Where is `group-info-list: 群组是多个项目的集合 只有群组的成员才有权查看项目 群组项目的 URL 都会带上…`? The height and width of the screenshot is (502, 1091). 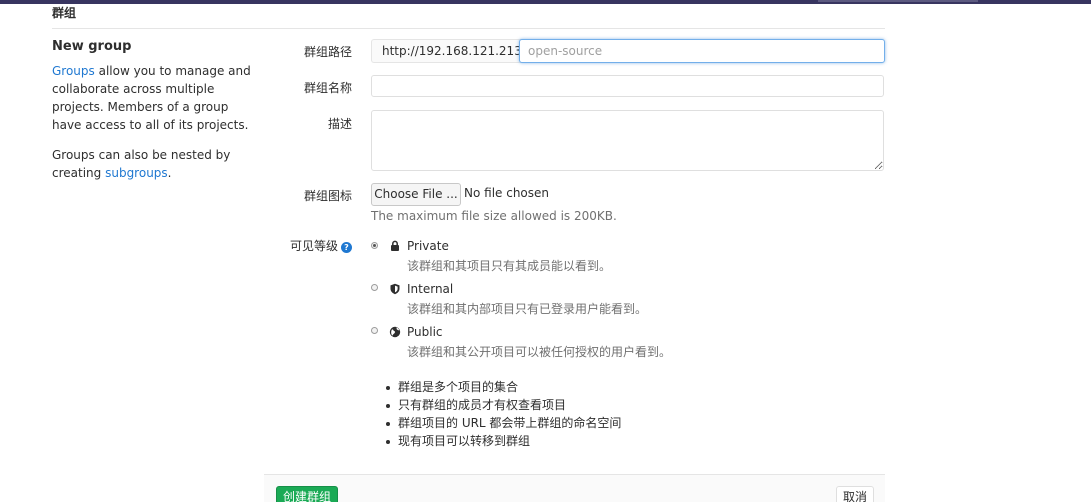 group-info-list: 群组是多个项目的集合 只有群组的成员才有权查看项目 群组项目的 URL 都会带上… is located at coordinates (502, 414).